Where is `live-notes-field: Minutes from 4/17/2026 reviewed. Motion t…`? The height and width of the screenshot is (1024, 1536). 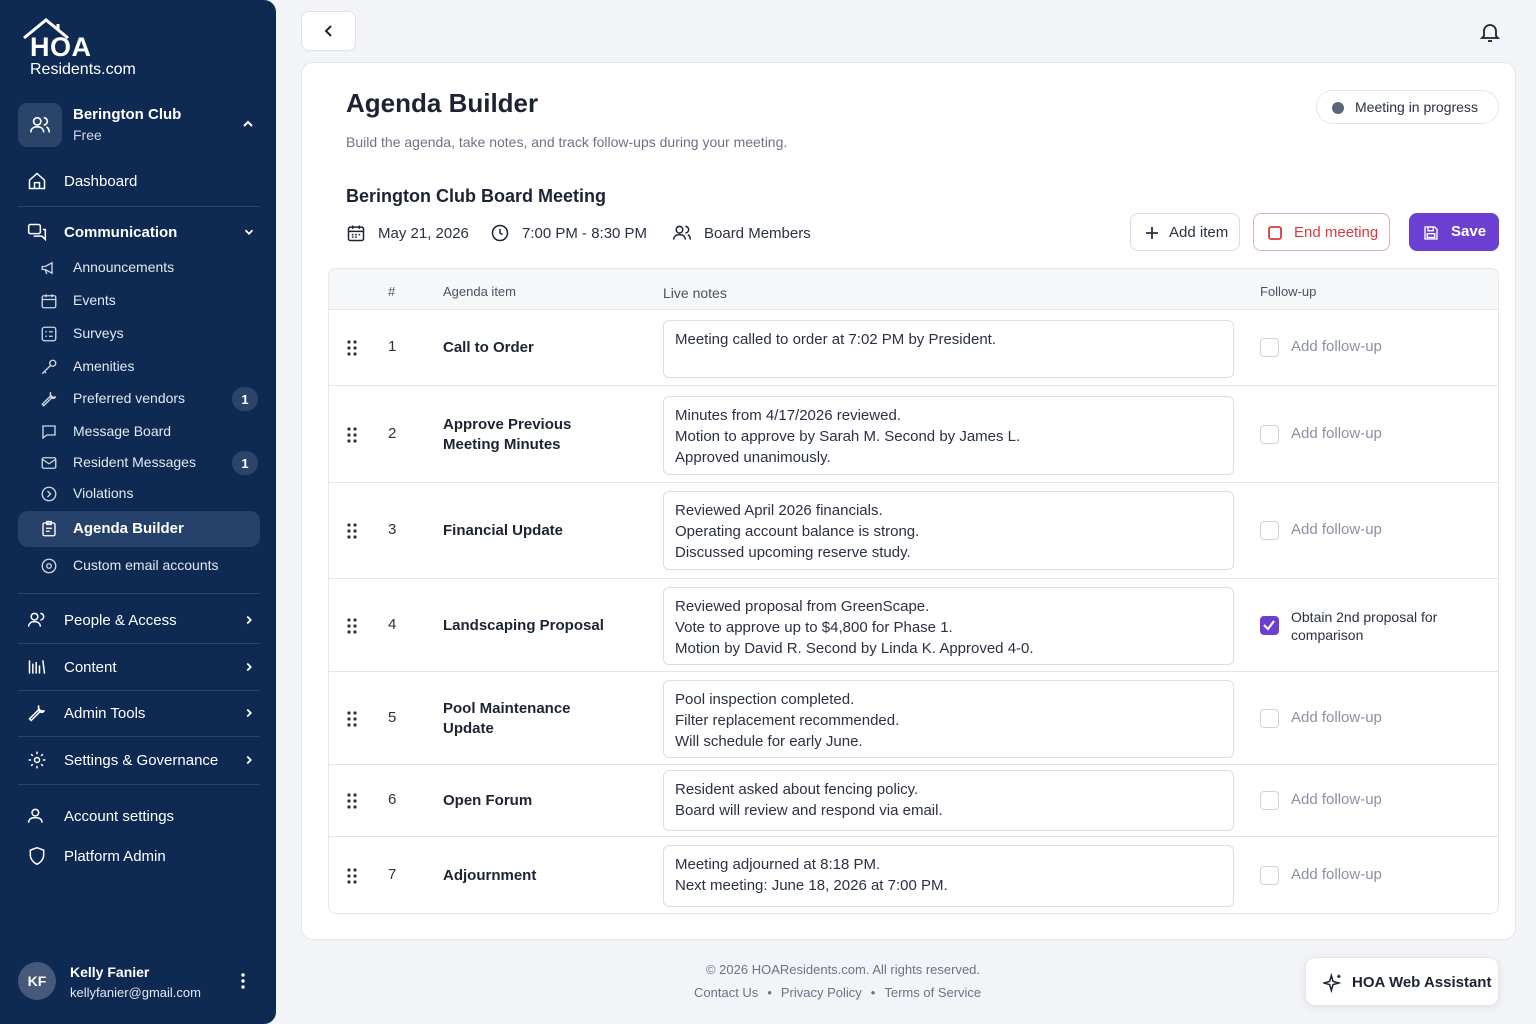
live-notes-field: Minutes from 4/17/2026 reviewed. Motion t… is located at coordinates (948, 435).